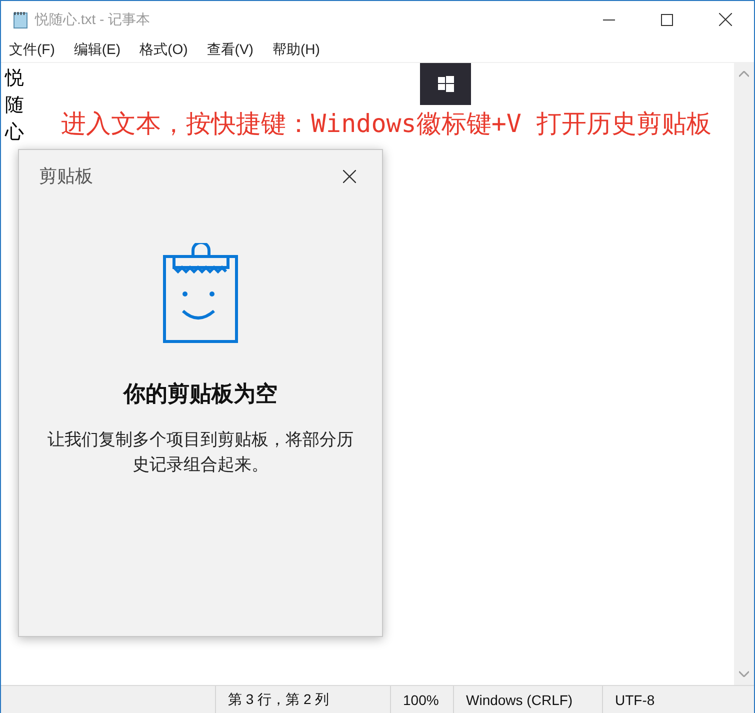  I want to click on text-line: 随, so click(14, 106).